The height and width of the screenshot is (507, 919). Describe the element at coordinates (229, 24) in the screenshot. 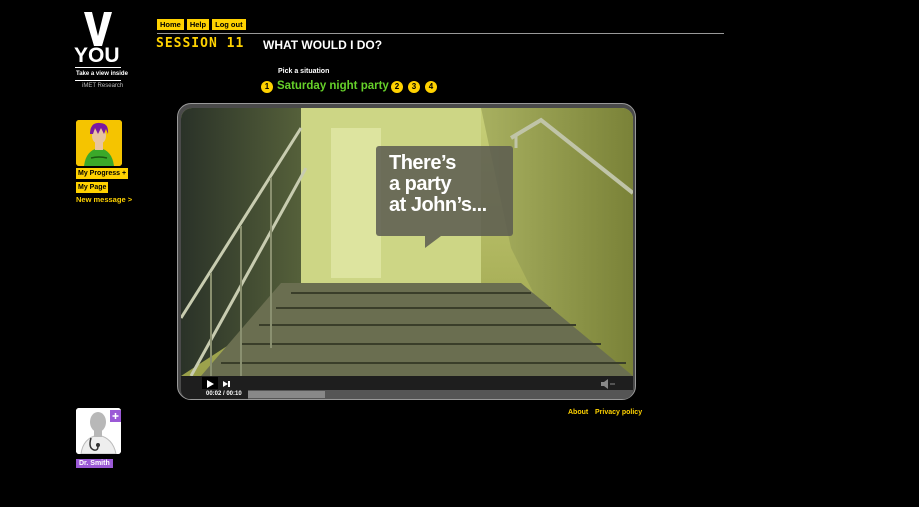

I see `logout-button: Log out` at that location.